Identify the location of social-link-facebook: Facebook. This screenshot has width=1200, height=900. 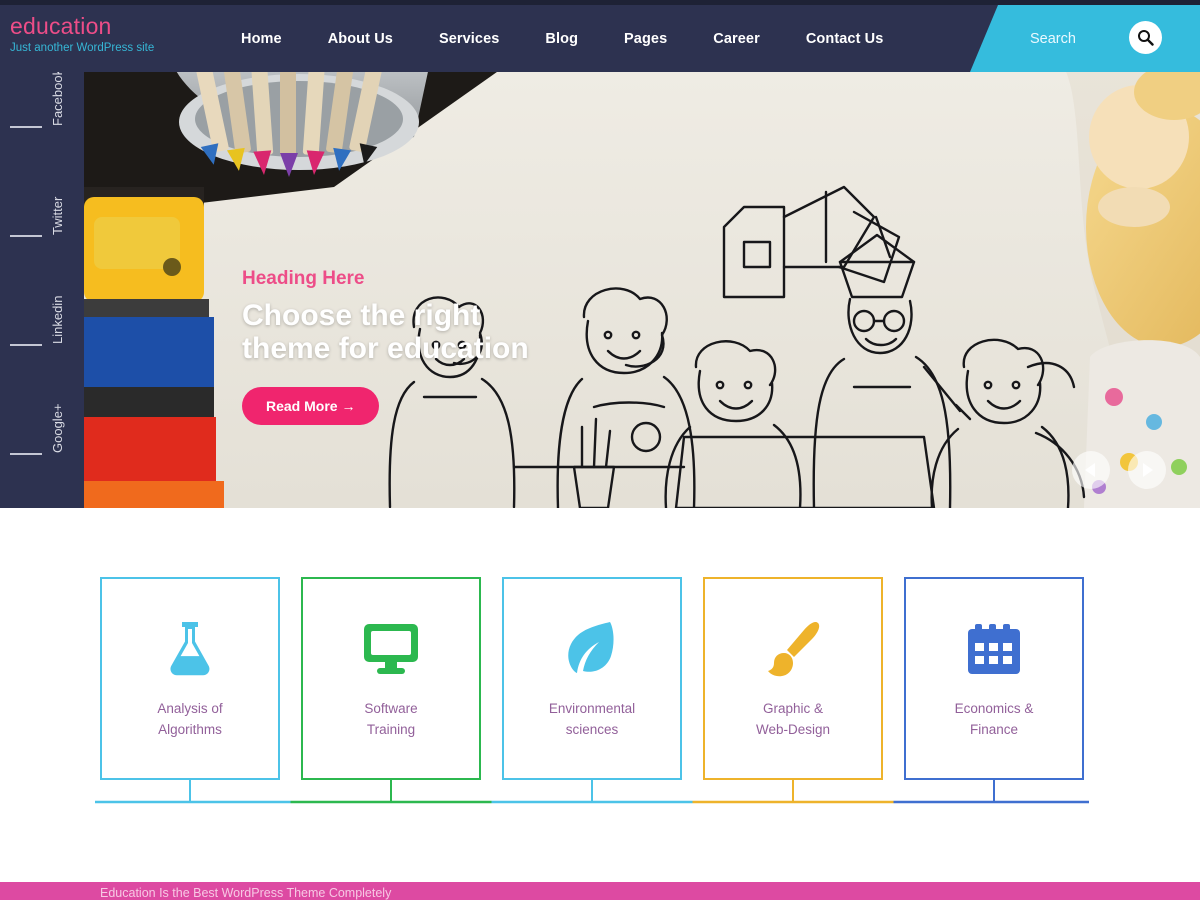
(42, 124).